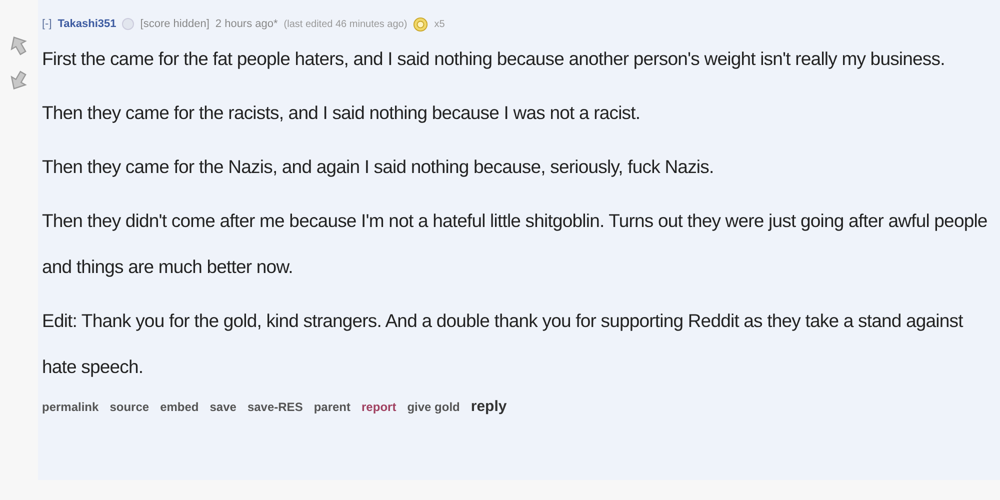 Image resolution: width=1000 pixels, height=500 pixels. What do you see at coordinates (420, 24) in the screenshot?
I see `award-icon` at bounding box center [420, 24].